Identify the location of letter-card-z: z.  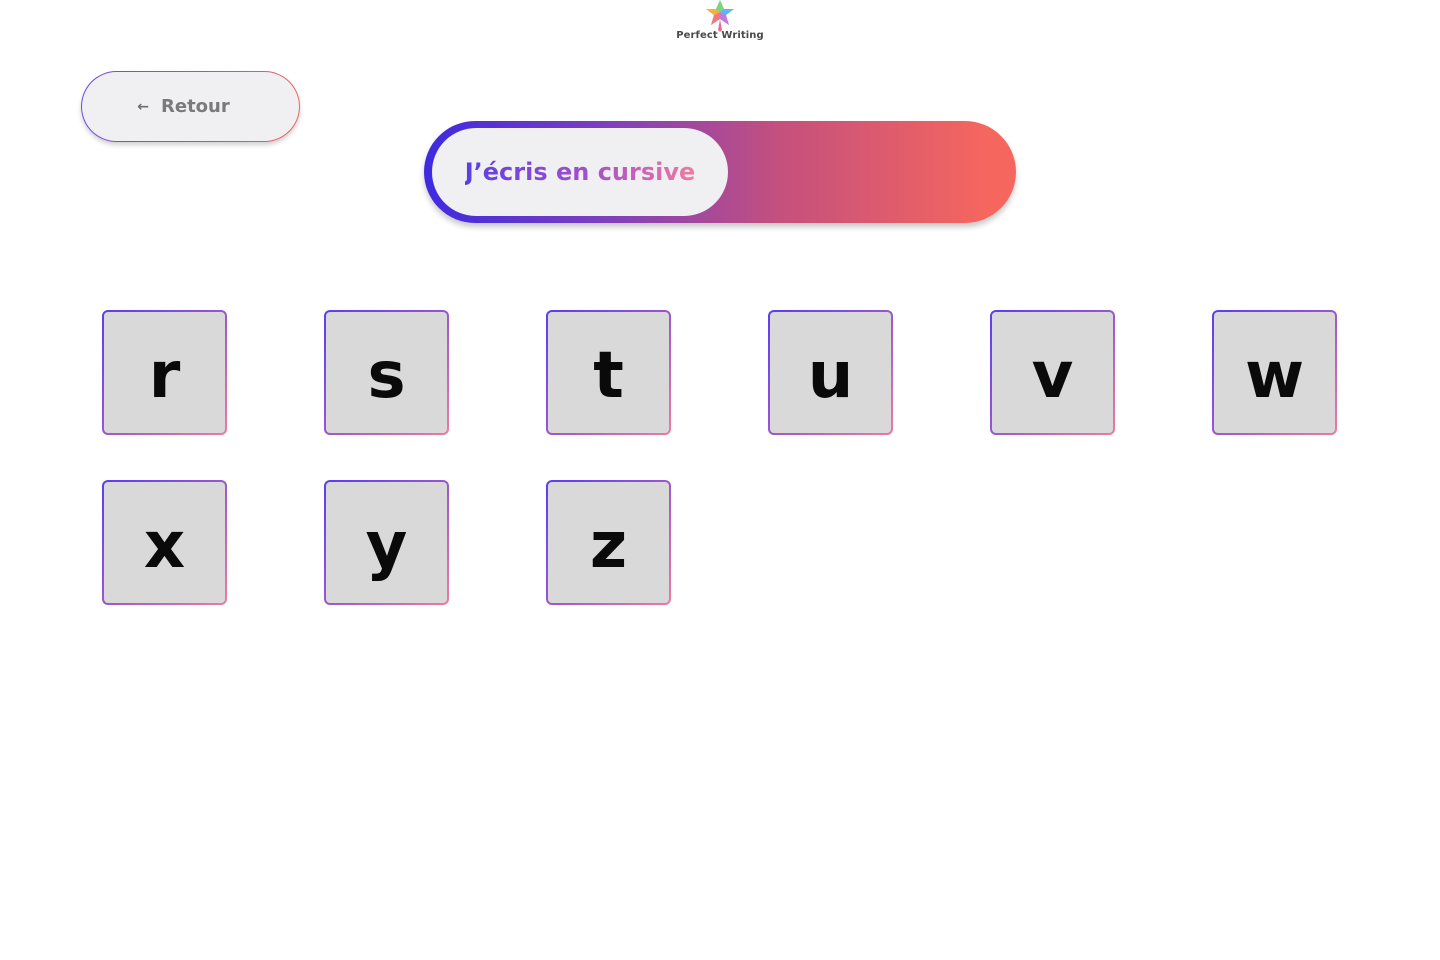
(608, 542).